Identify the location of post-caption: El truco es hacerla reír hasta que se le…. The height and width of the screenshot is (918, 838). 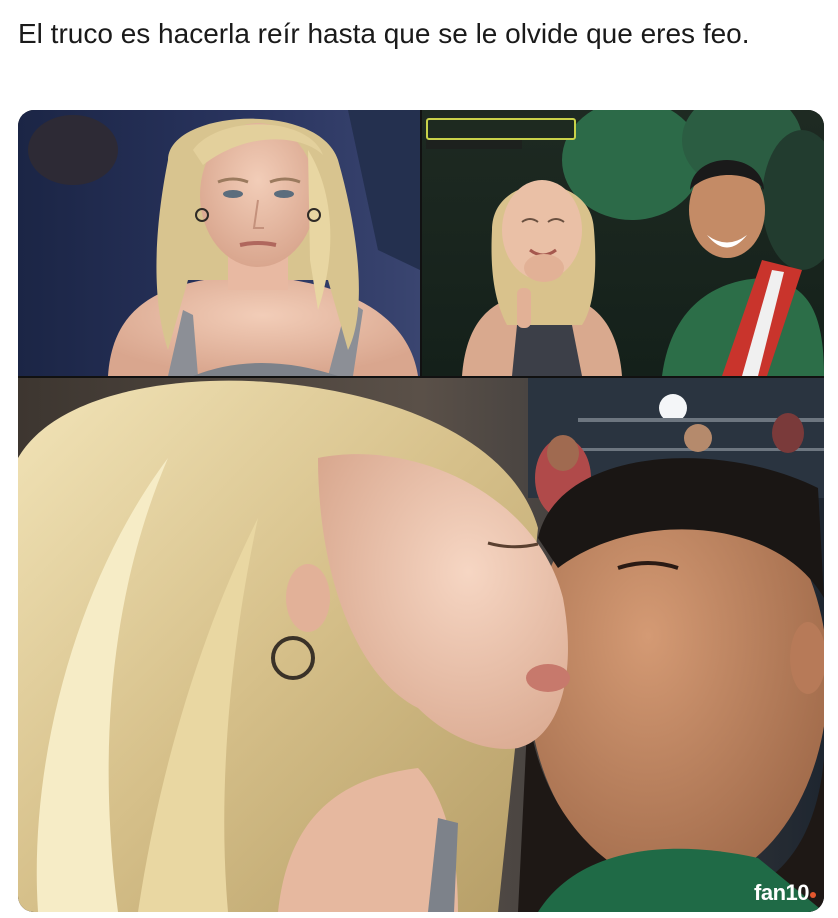
(384, 33).